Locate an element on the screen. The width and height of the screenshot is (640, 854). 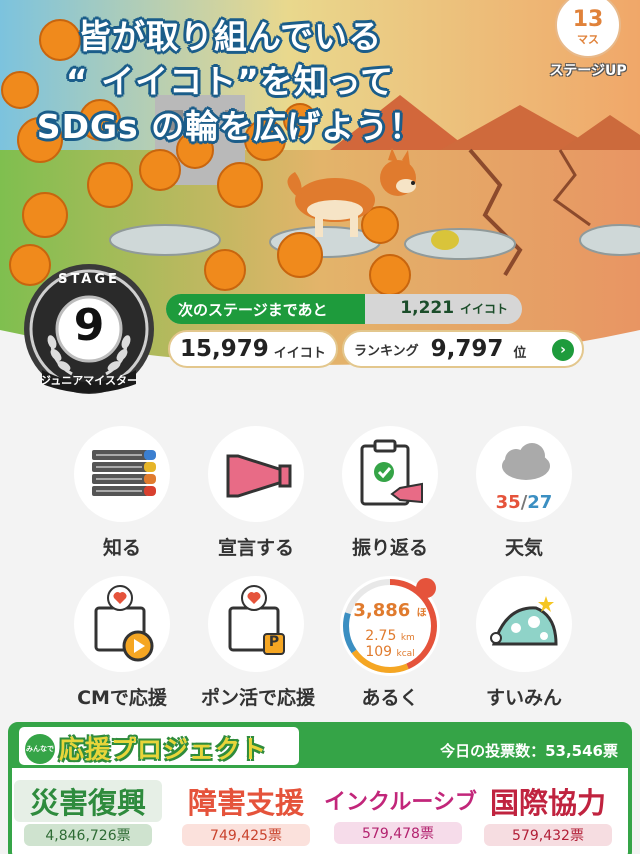
stage-up-count: 13 is located at coordinates (588, 19).